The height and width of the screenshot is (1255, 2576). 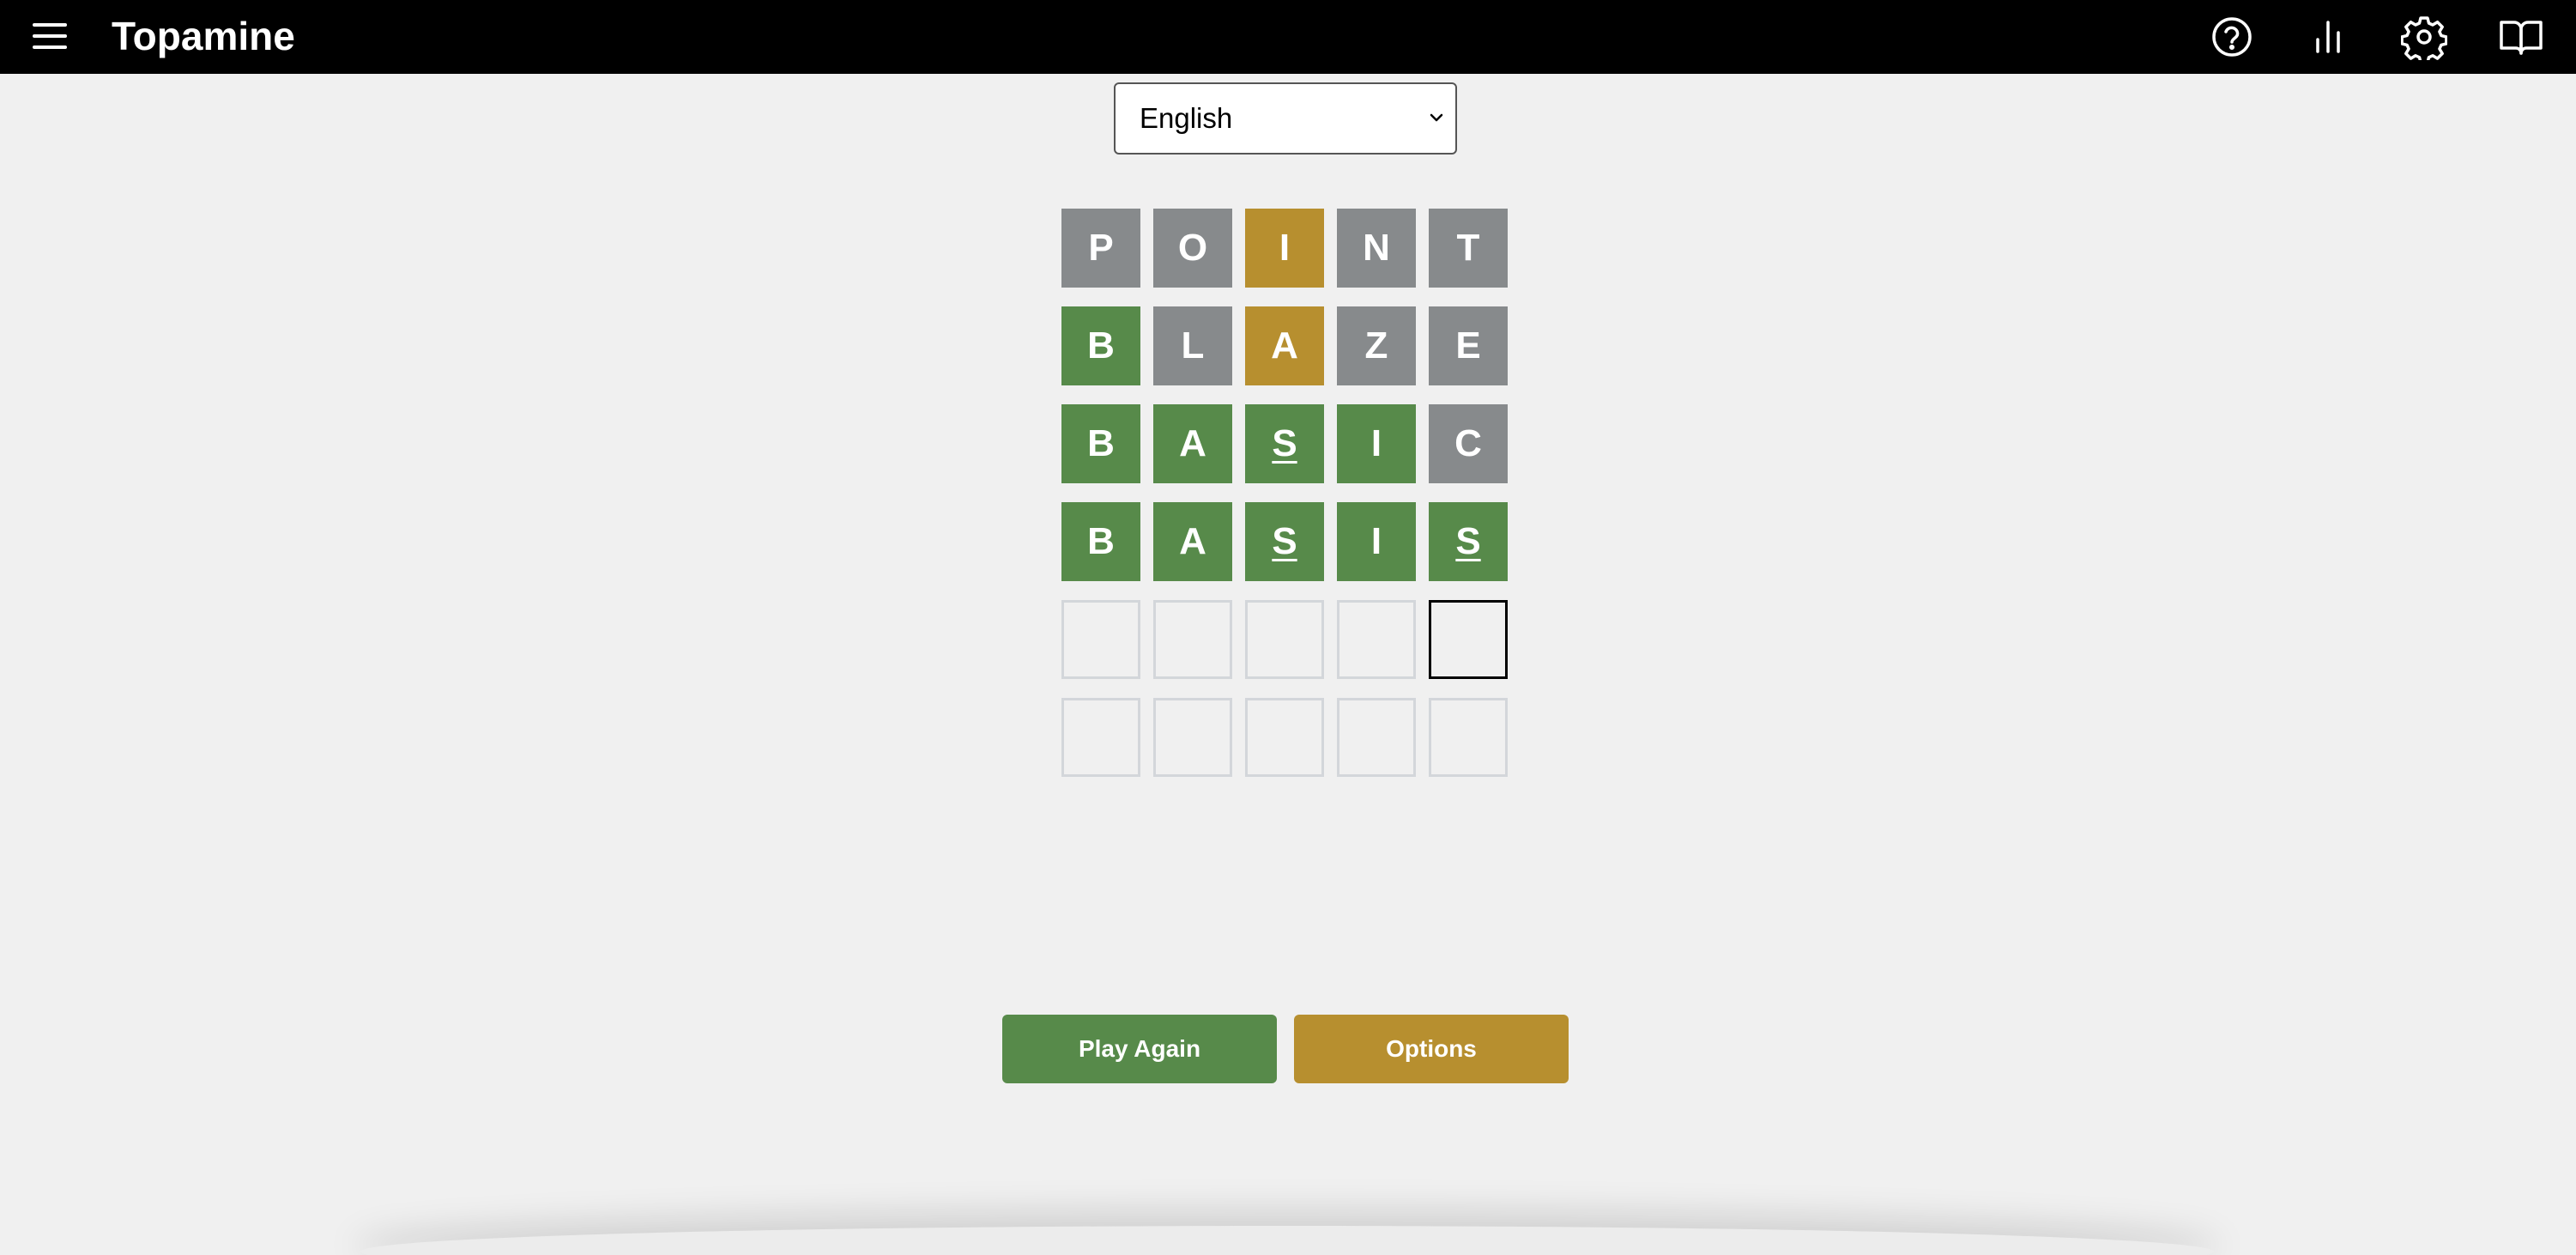 I want to click on tile-letter: T, so click(x=1468, y=248).